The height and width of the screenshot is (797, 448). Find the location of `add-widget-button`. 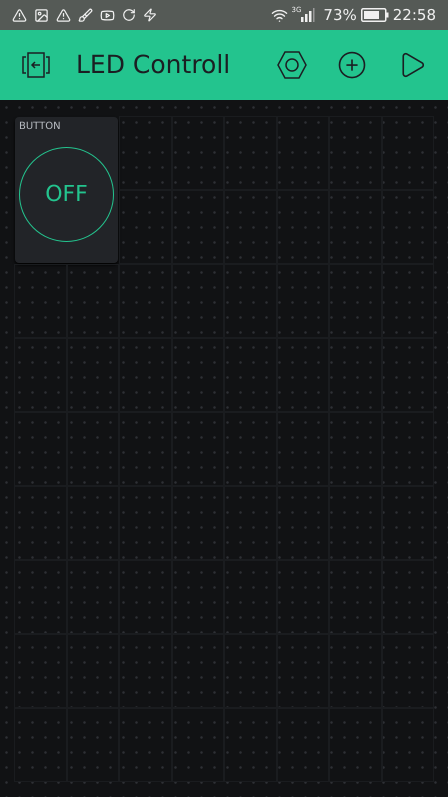

add-widget-button is located at coordinates (352, 65).